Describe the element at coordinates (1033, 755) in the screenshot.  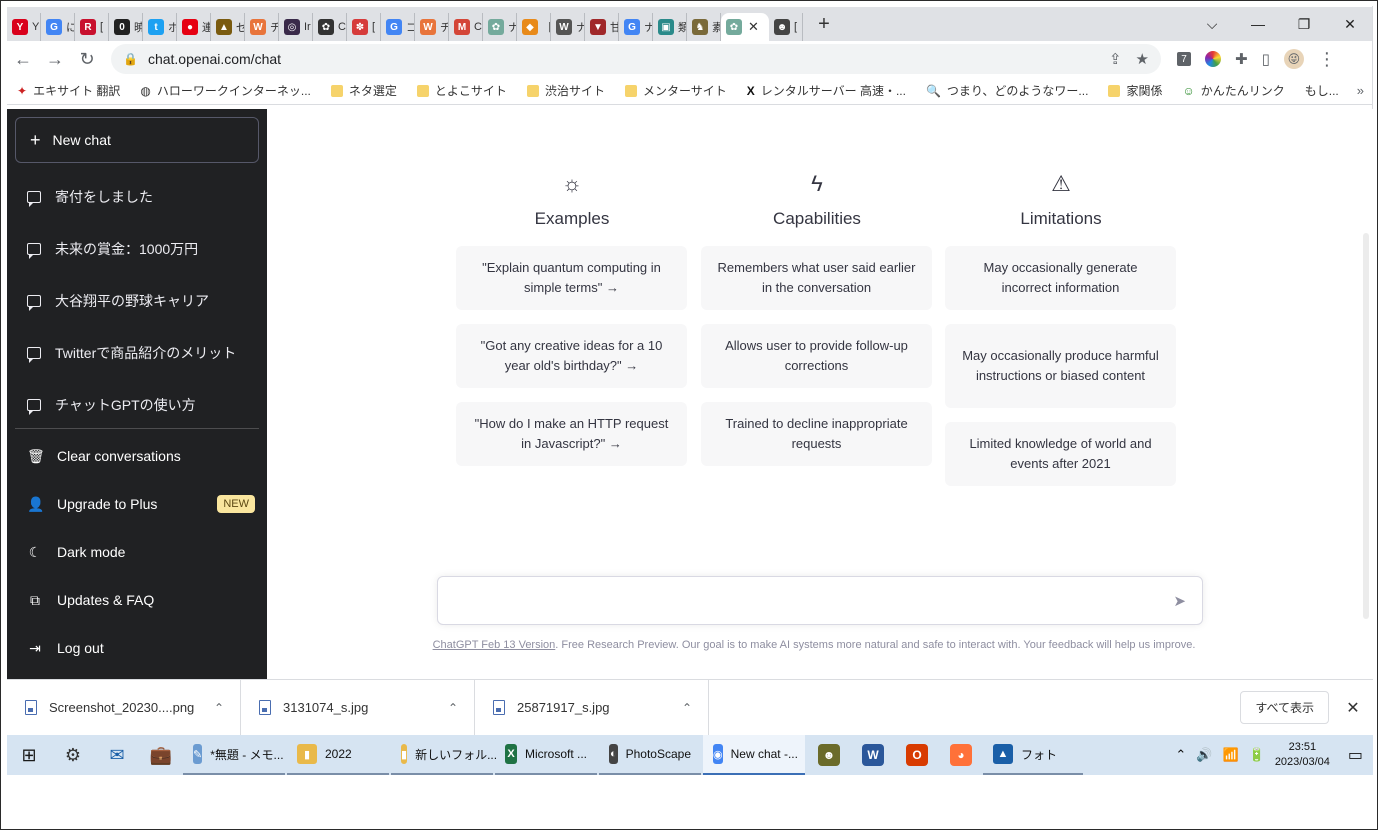
I see `taskbar-app-photos: ▲ フォト` at that location.